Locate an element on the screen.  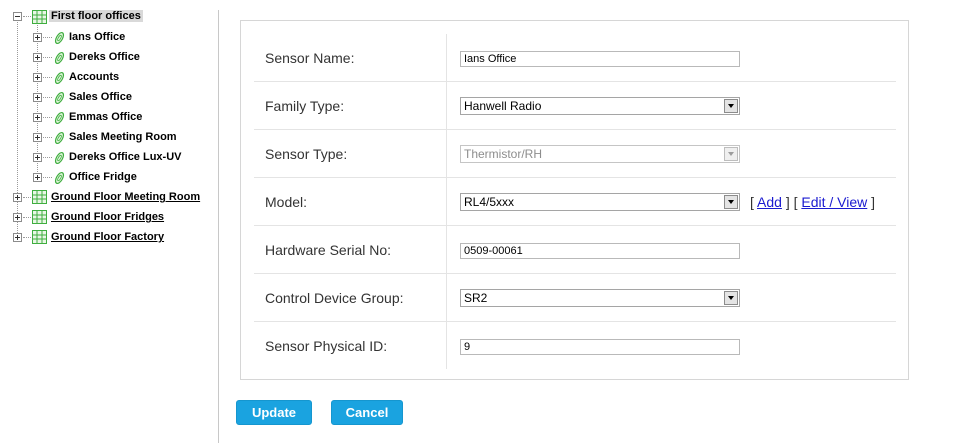
sensor-name-label: Sensor Name: is located at coordinates (350, 57).